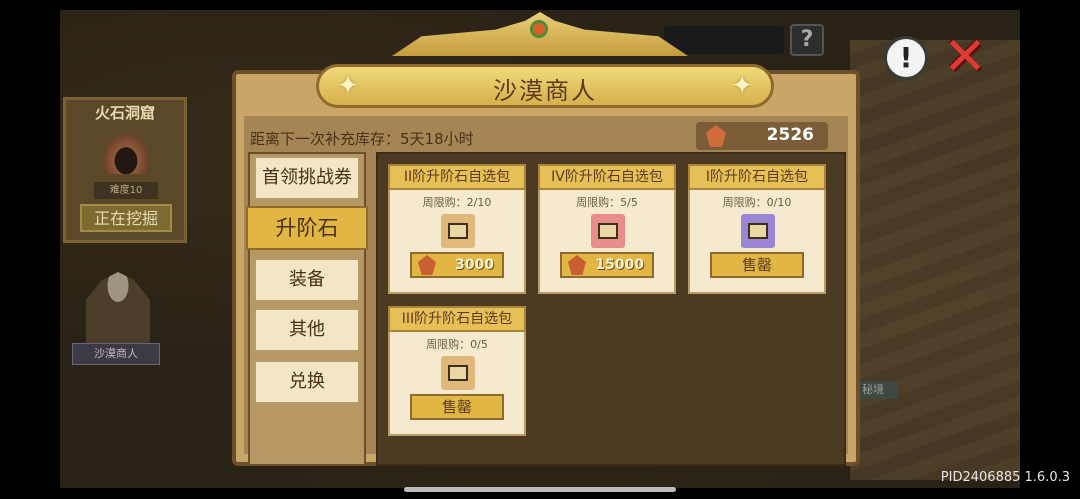 Image resolution: width=1080 pixels, height=499 pixels. I want to click on currency-amount: 2526, so click(790, 135).